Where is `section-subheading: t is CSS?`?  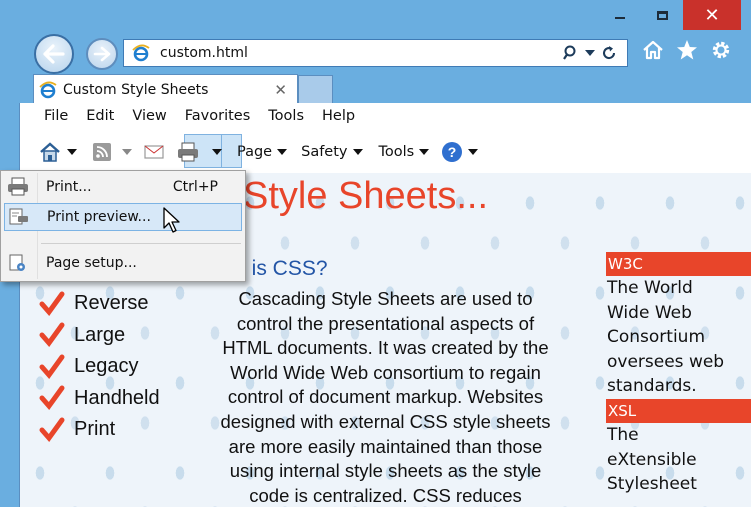 section-subheading: t is CSS? is located at coordinates (284, 268).